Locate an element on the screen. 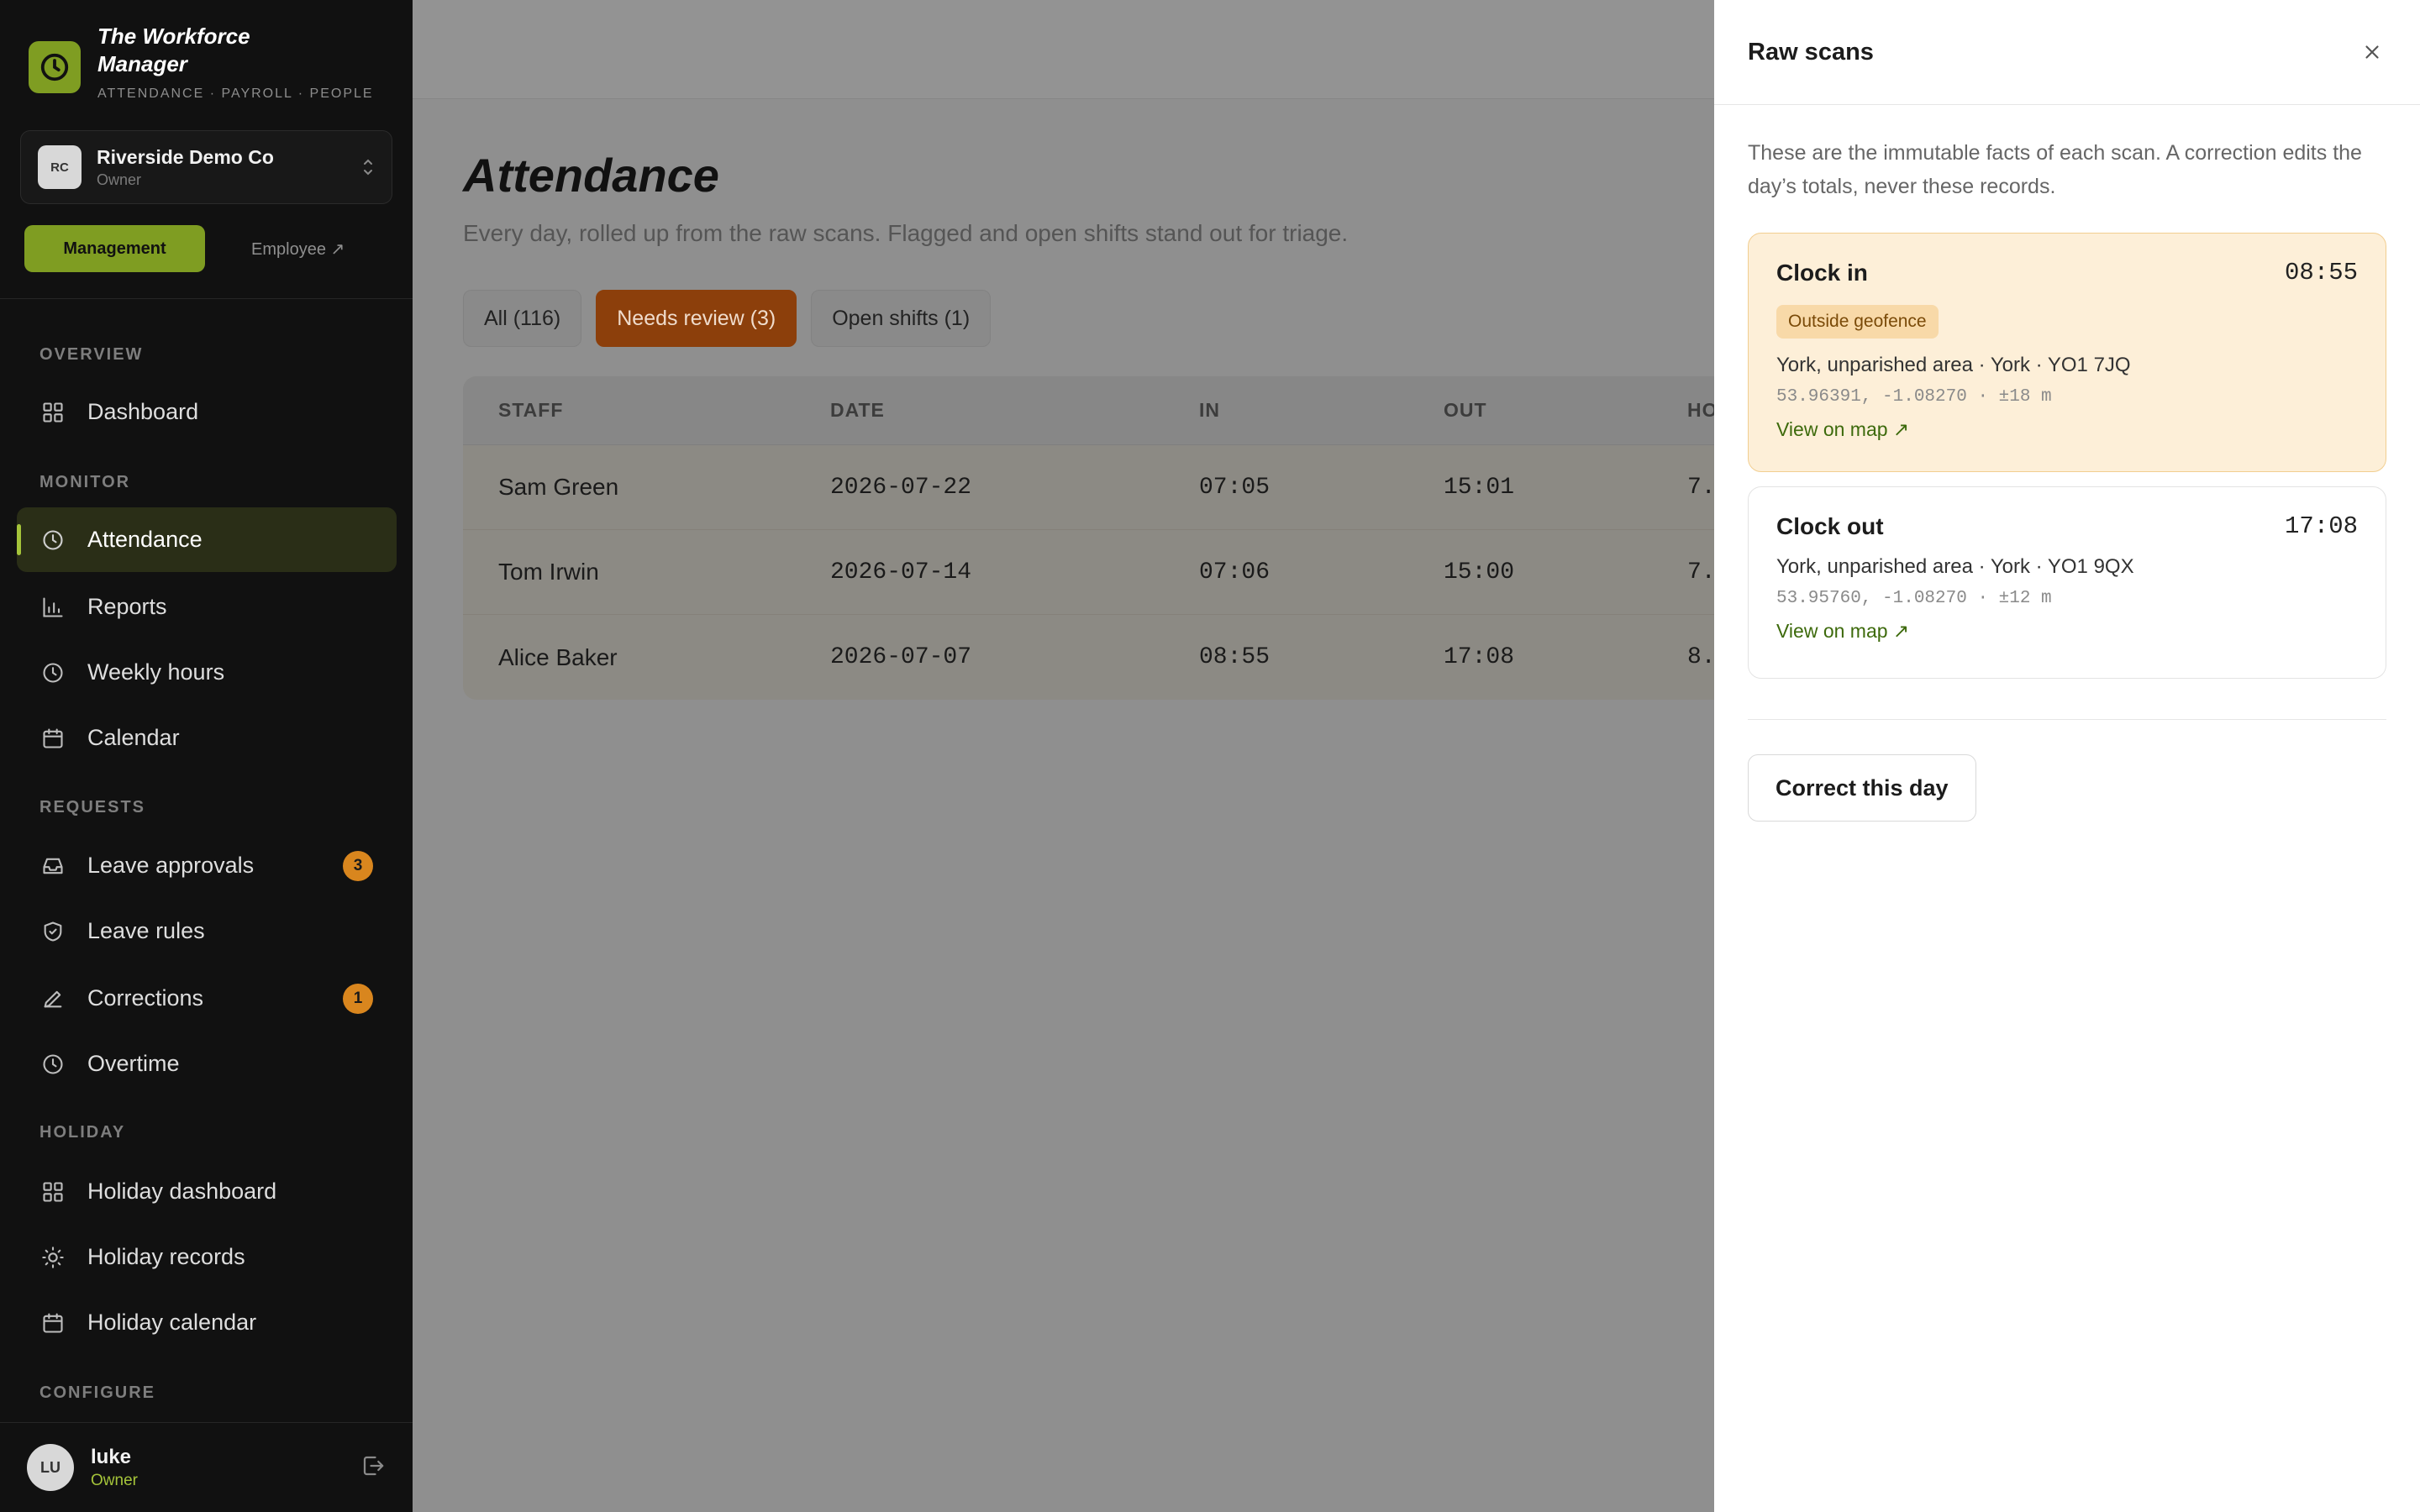  table-row: Tom Irwin 2026-07-14 07:06 15:00 7. is located at coordinates (1135, 572).